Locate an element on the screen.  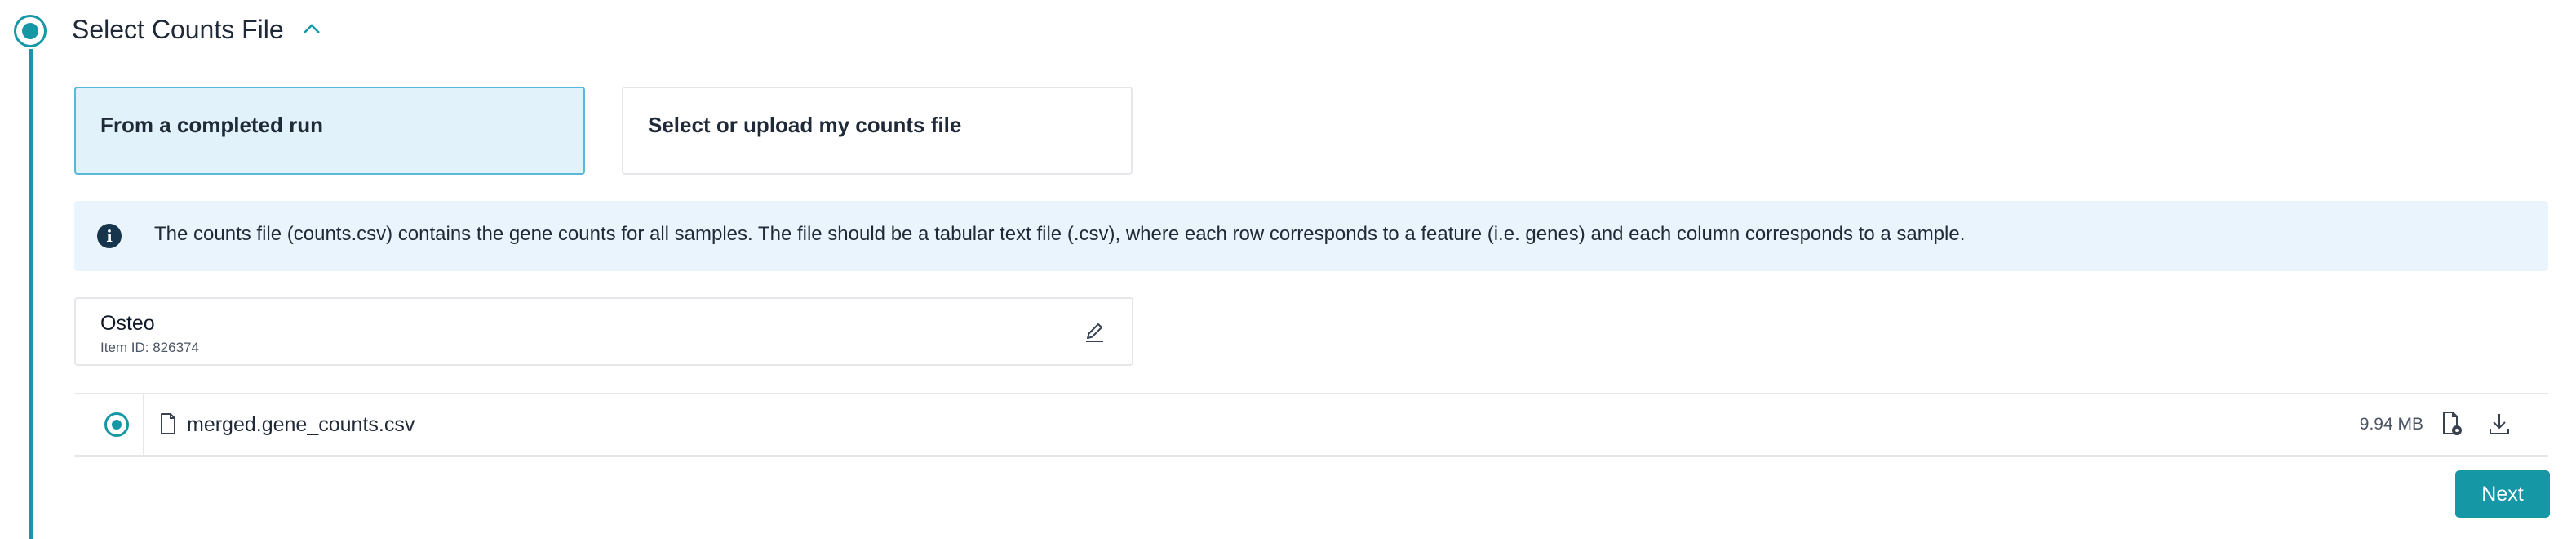
file-radio is located at coordinates (116, 425).